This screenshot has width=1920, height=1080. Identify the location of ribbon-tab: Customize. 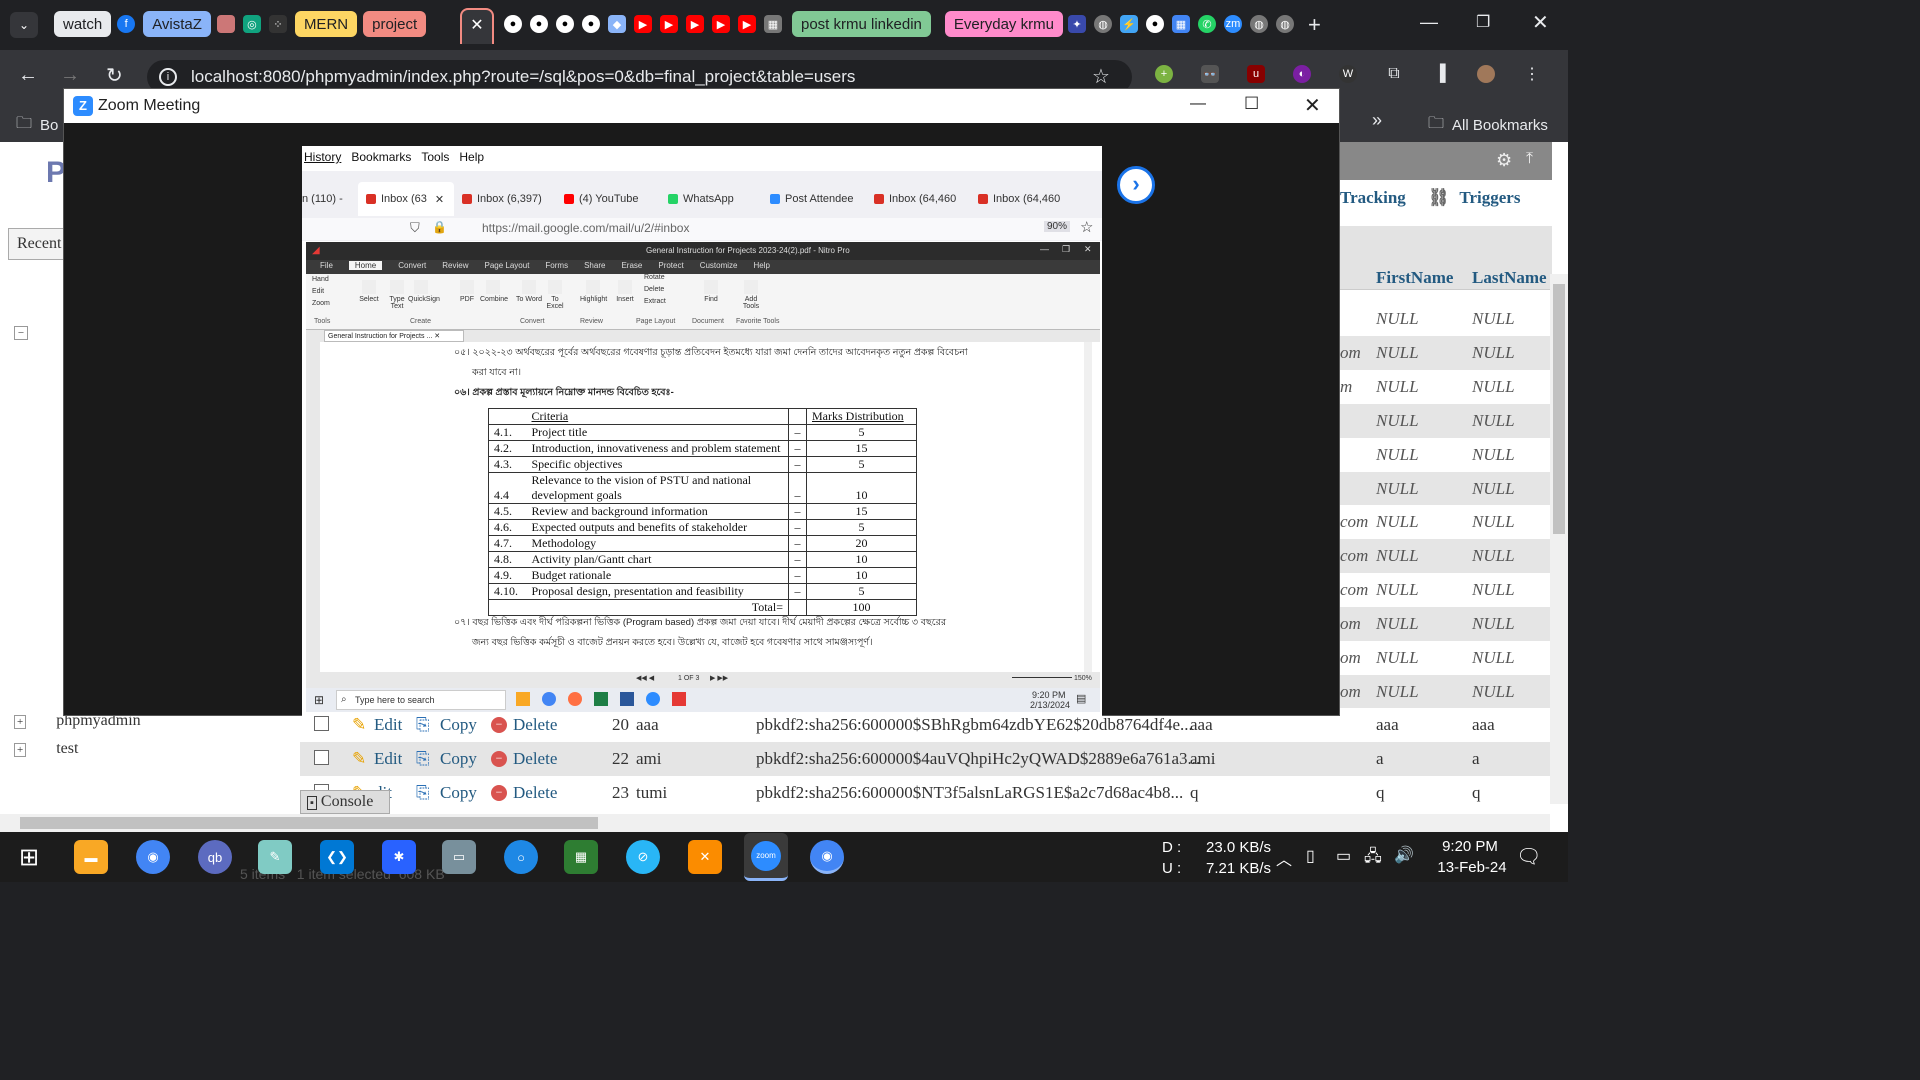
(719, 265).